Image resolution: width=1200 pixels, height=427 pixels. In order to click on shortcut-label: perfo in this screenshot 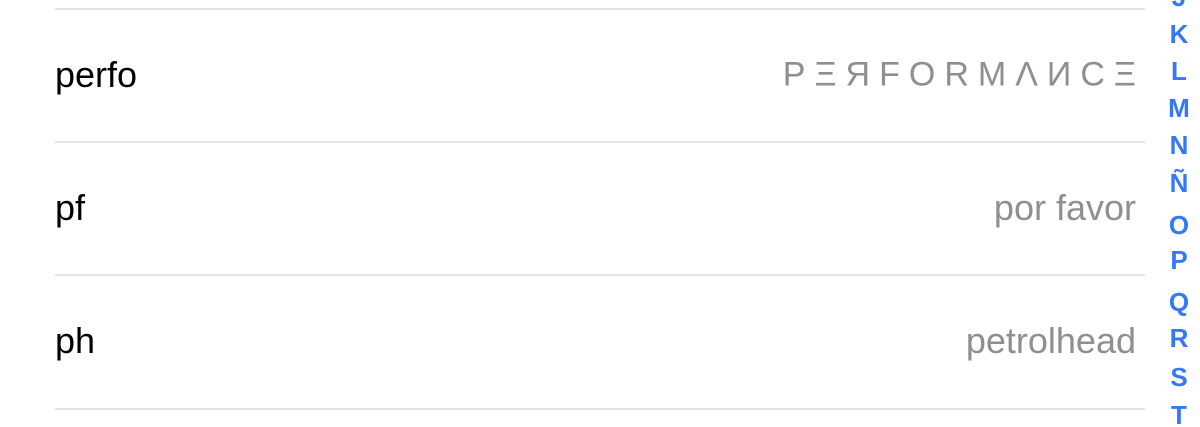, I will do `click(96, 74)`.